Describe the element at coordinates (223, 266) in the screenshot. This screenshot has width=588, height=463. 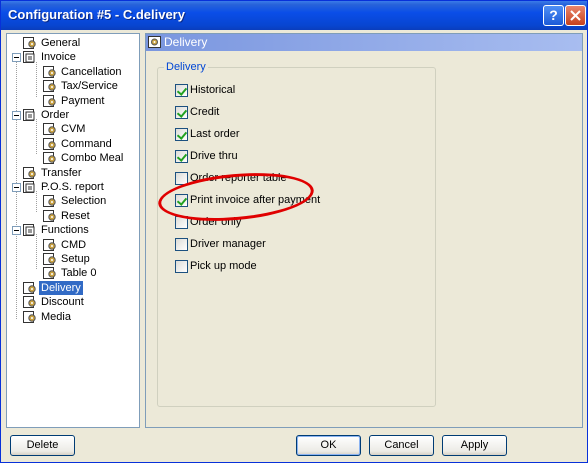
I see `checkbox-label: Pick up mode` at that location.